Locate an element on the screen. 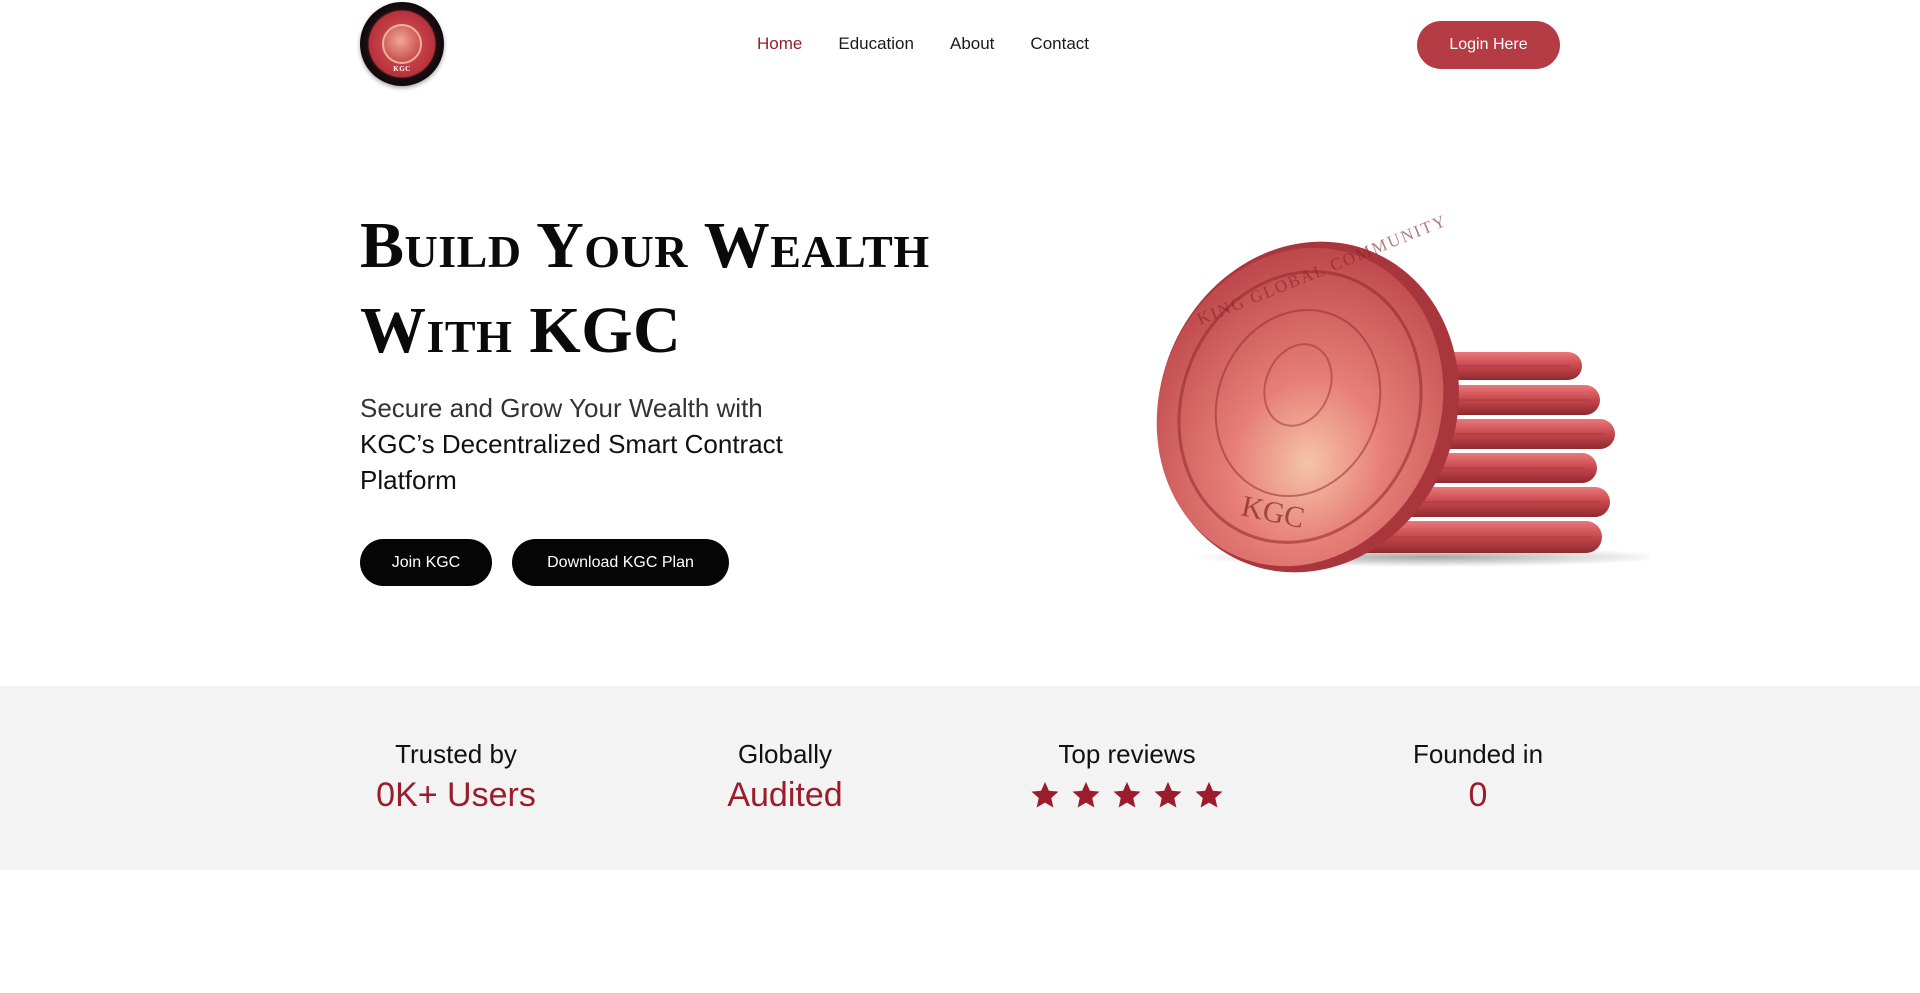 Image resolution: width=1920 pixels, height=993 pixels. join-kgc-button: Join KGC is located at coordinates (426, 562).